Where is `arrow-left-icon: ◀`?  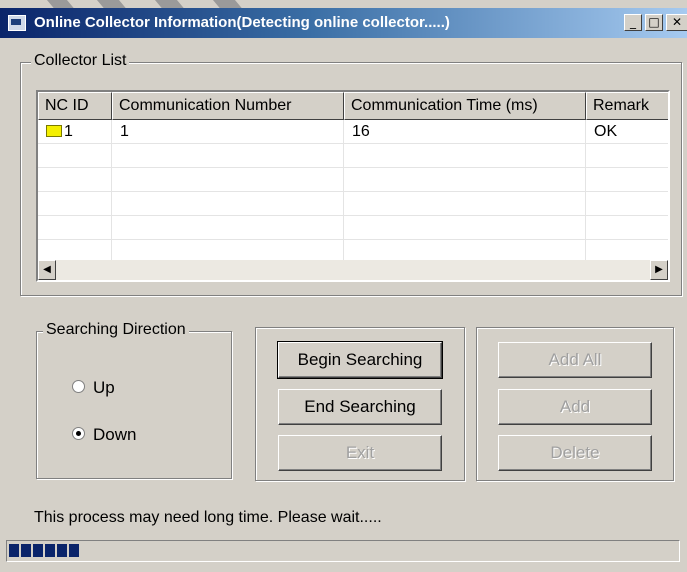
arrow-left-icon: ◀ is located at coordinates (47, 269).